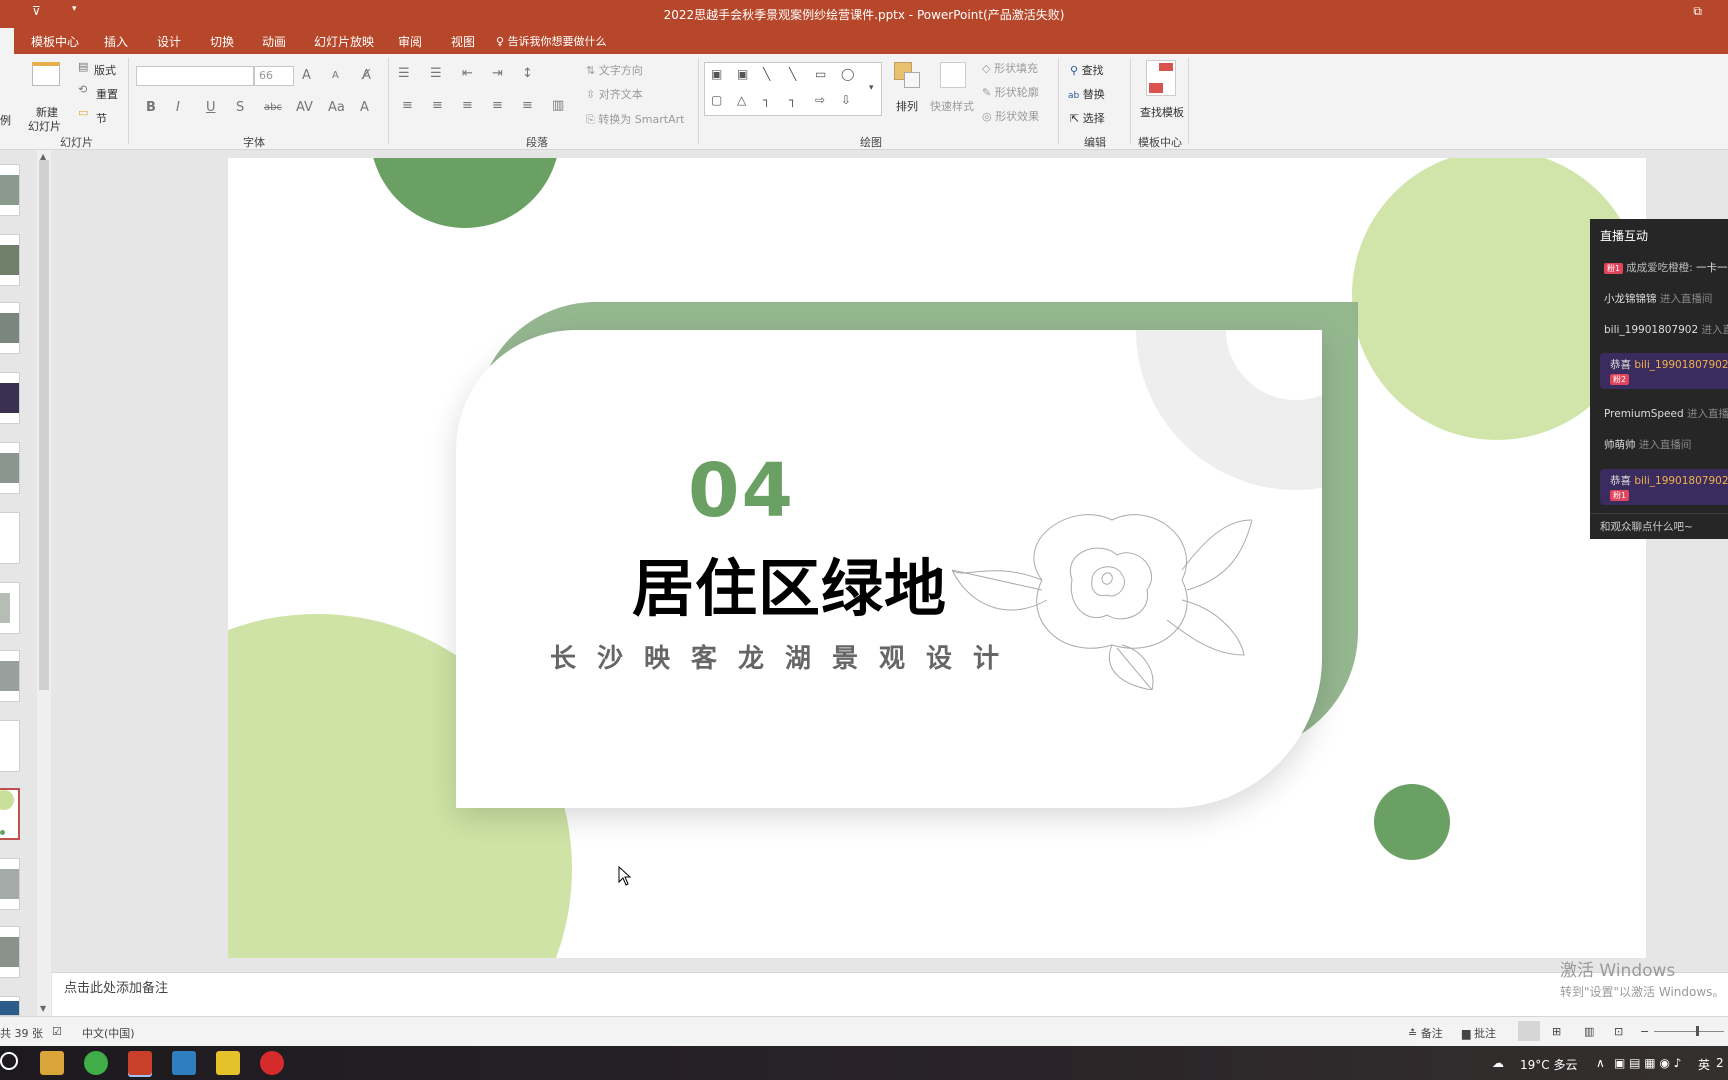  I want to click on shapes-gallery: ▣ ▣ ╲ ╲ ▭ ◯ ▢ △ ┐ ┐ ⇨ ⇩ ▾, so click(793, 89).